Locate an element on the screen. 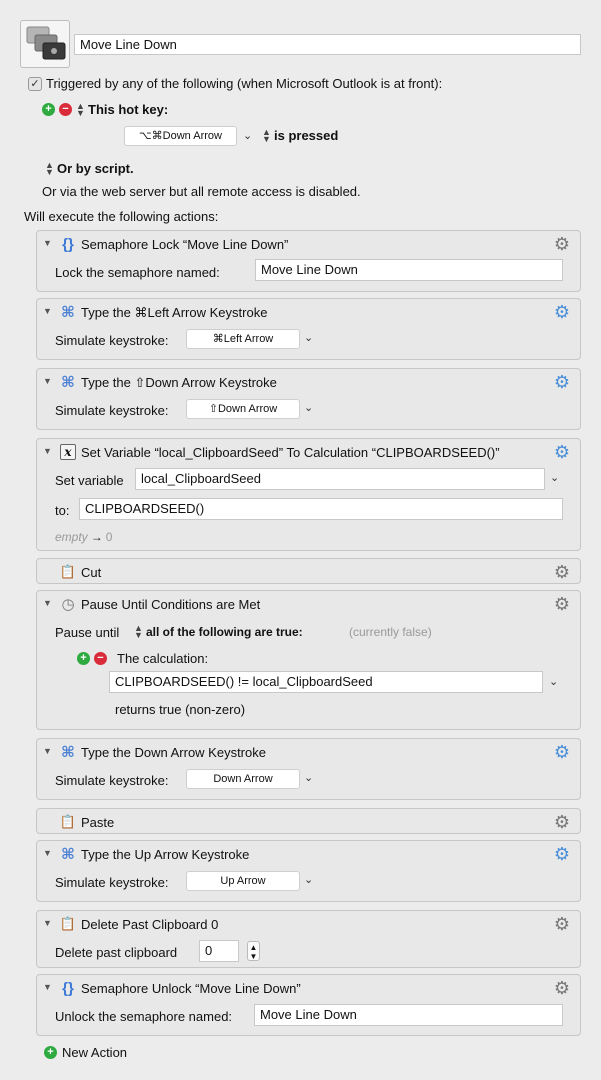 The width and height of the screenshot is (601, 1080). hotkey-field: ⌥⌘Down Arrow is located at coordinates (180, 136).